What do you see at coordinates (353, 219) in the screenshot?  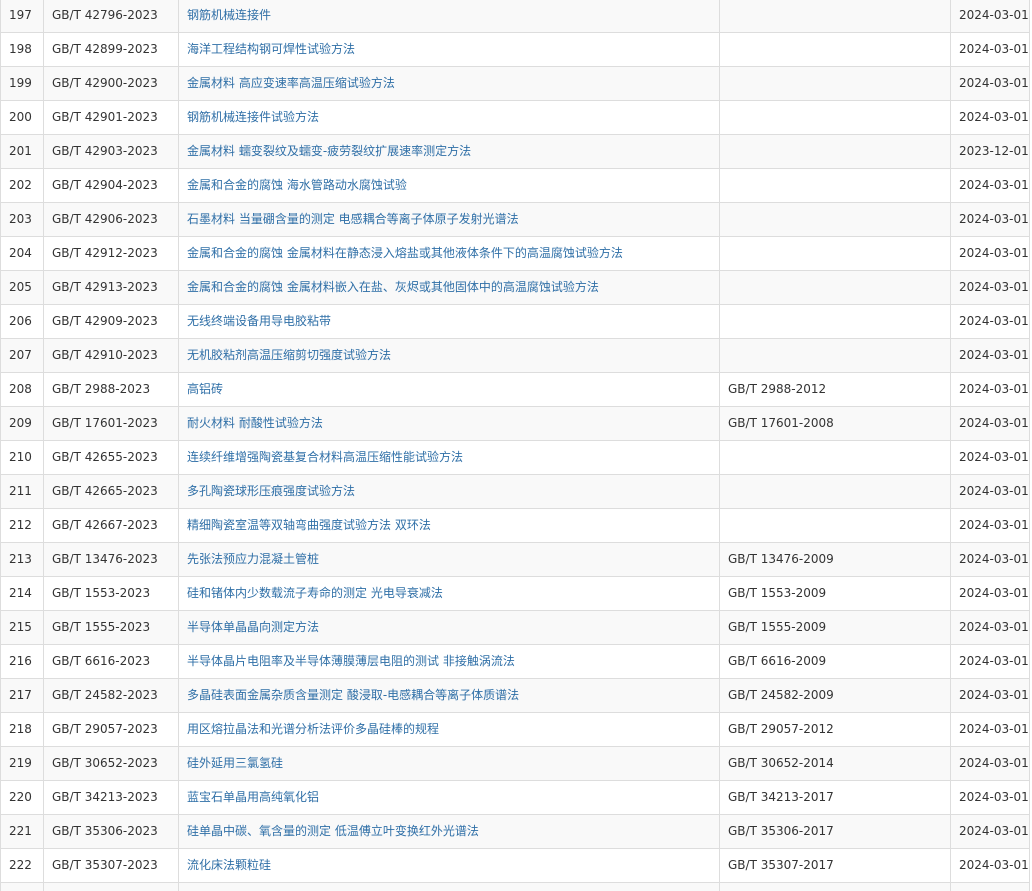 I see `standard-name-link: 石墨材料 当量硼含量的测定 电感耦合等离子体原子发射光谱法` at bounding box center [353, 219].